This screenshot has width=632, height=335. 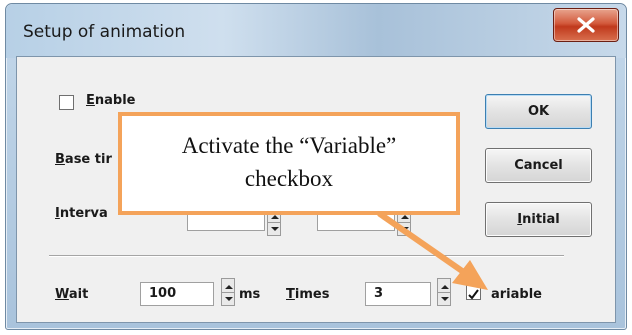 I want to click on annotation-arrow-icon, so click(x=432, y=250).